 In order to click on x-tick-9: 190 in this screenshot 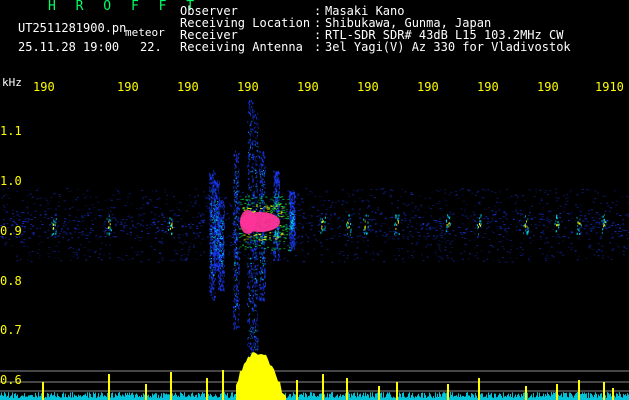, I will do `click(548, 87)`.